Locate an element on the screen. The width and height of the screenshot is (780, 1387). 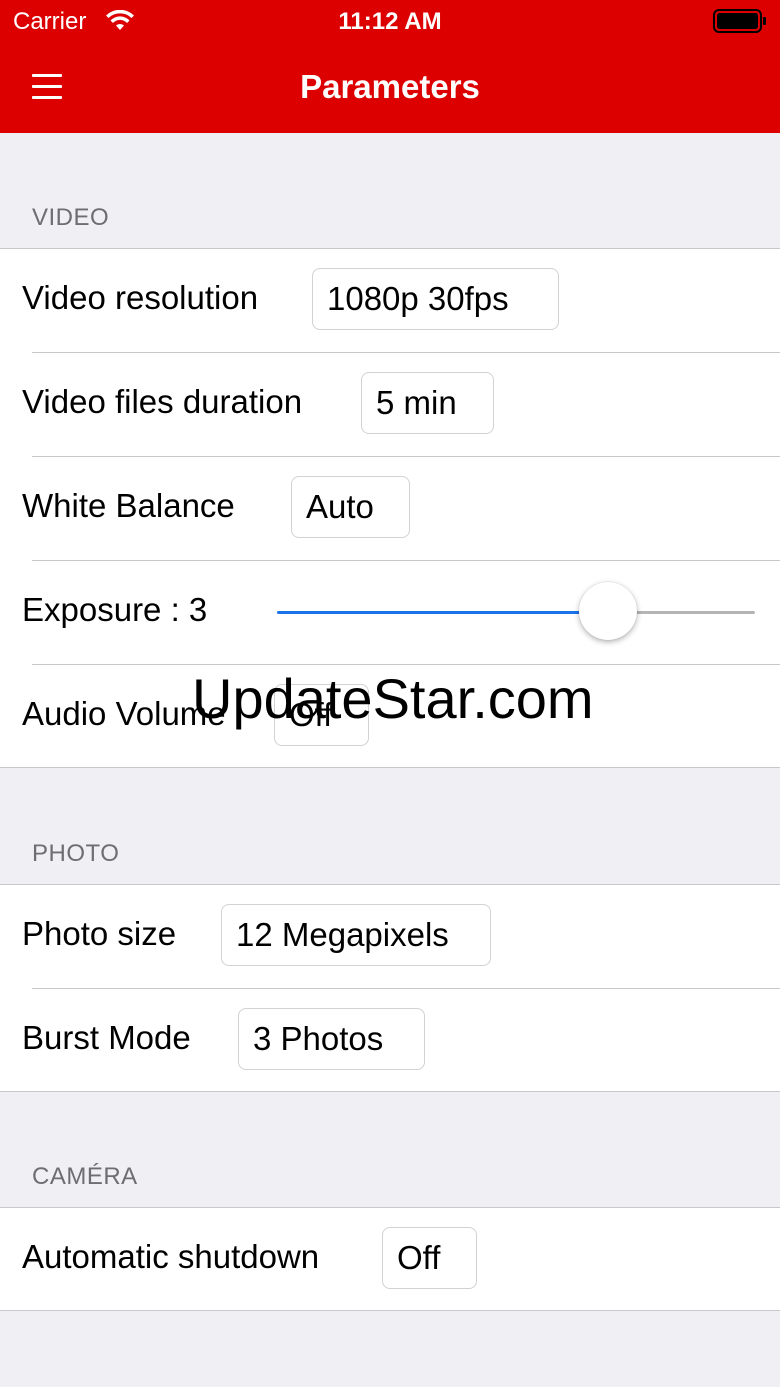
photo-size-button: 12 Megapixels is located at coordinates (356, 935).